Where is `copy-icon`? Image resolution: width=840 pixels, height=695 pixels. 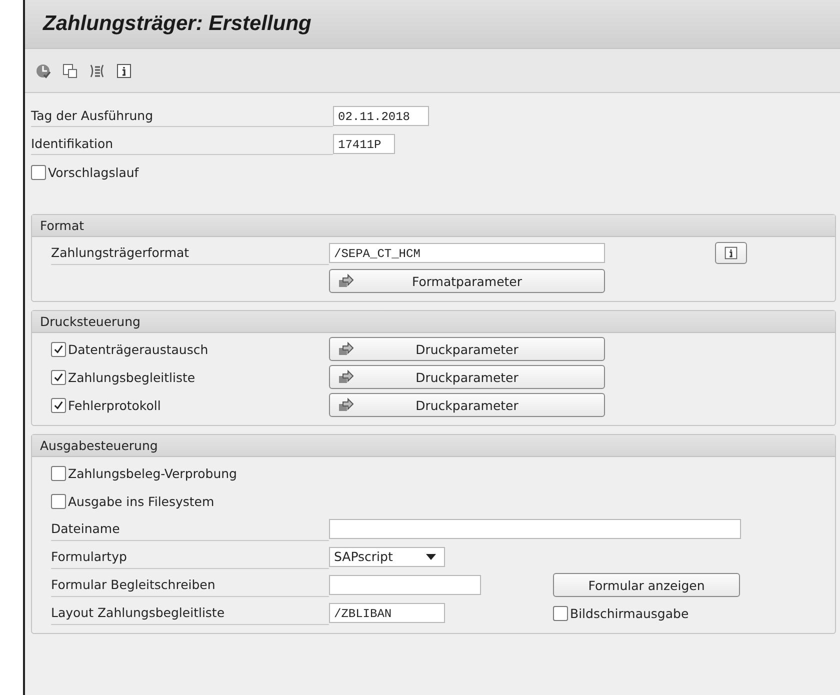 copy-icon is located at coordinates (70, 70).